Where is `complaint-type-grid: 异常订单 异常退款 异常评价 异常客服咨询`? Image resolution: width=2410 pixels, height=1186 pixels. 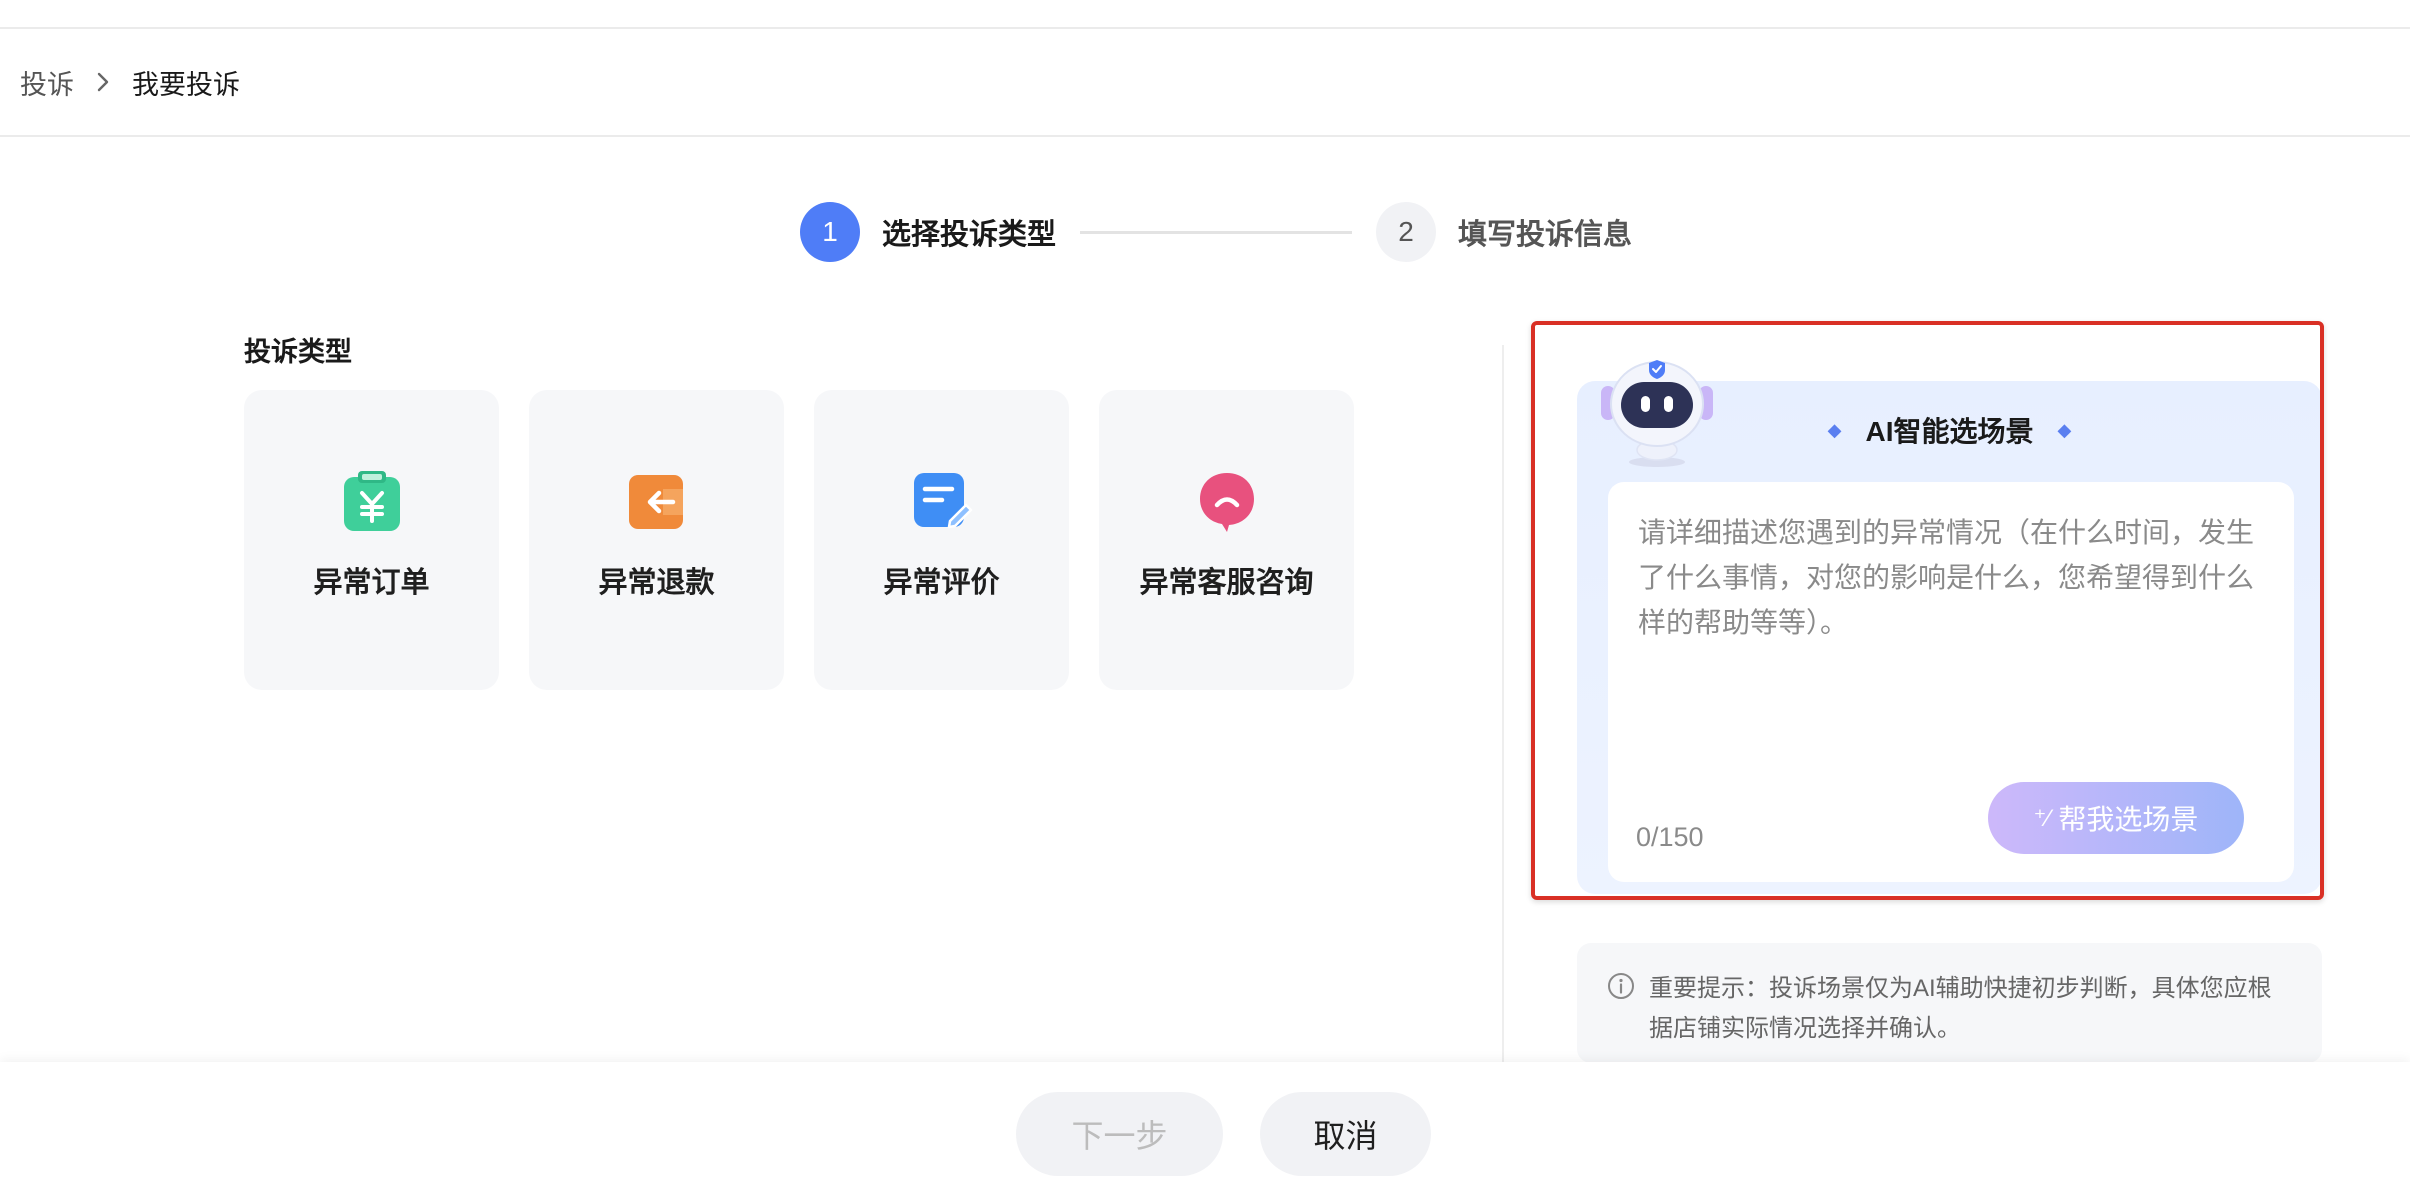 complaint-type-grid: 异常订单 异常退款 异常评价 异常客服咨询 is located at coordinates (799, 540).